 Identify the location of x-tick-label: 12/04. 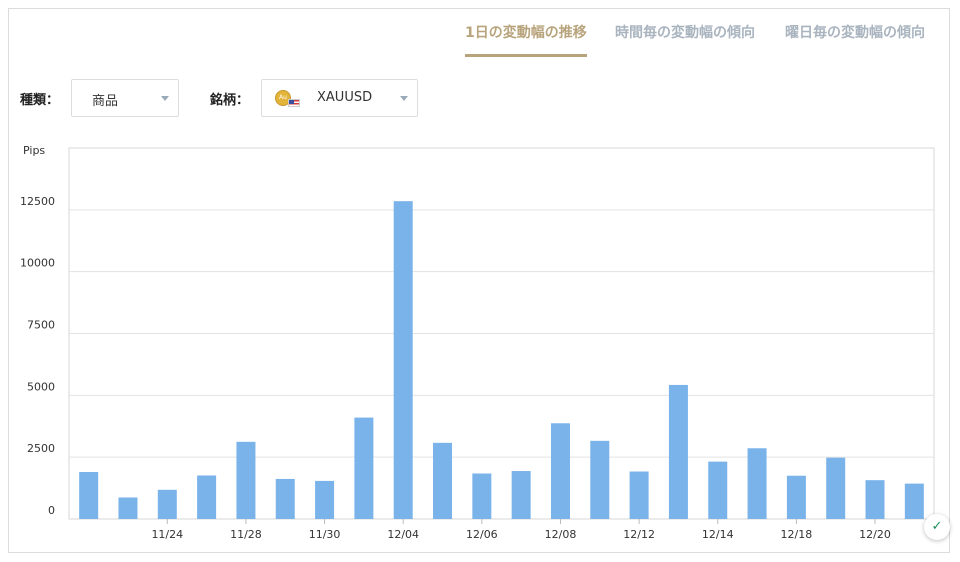
(403, 534).